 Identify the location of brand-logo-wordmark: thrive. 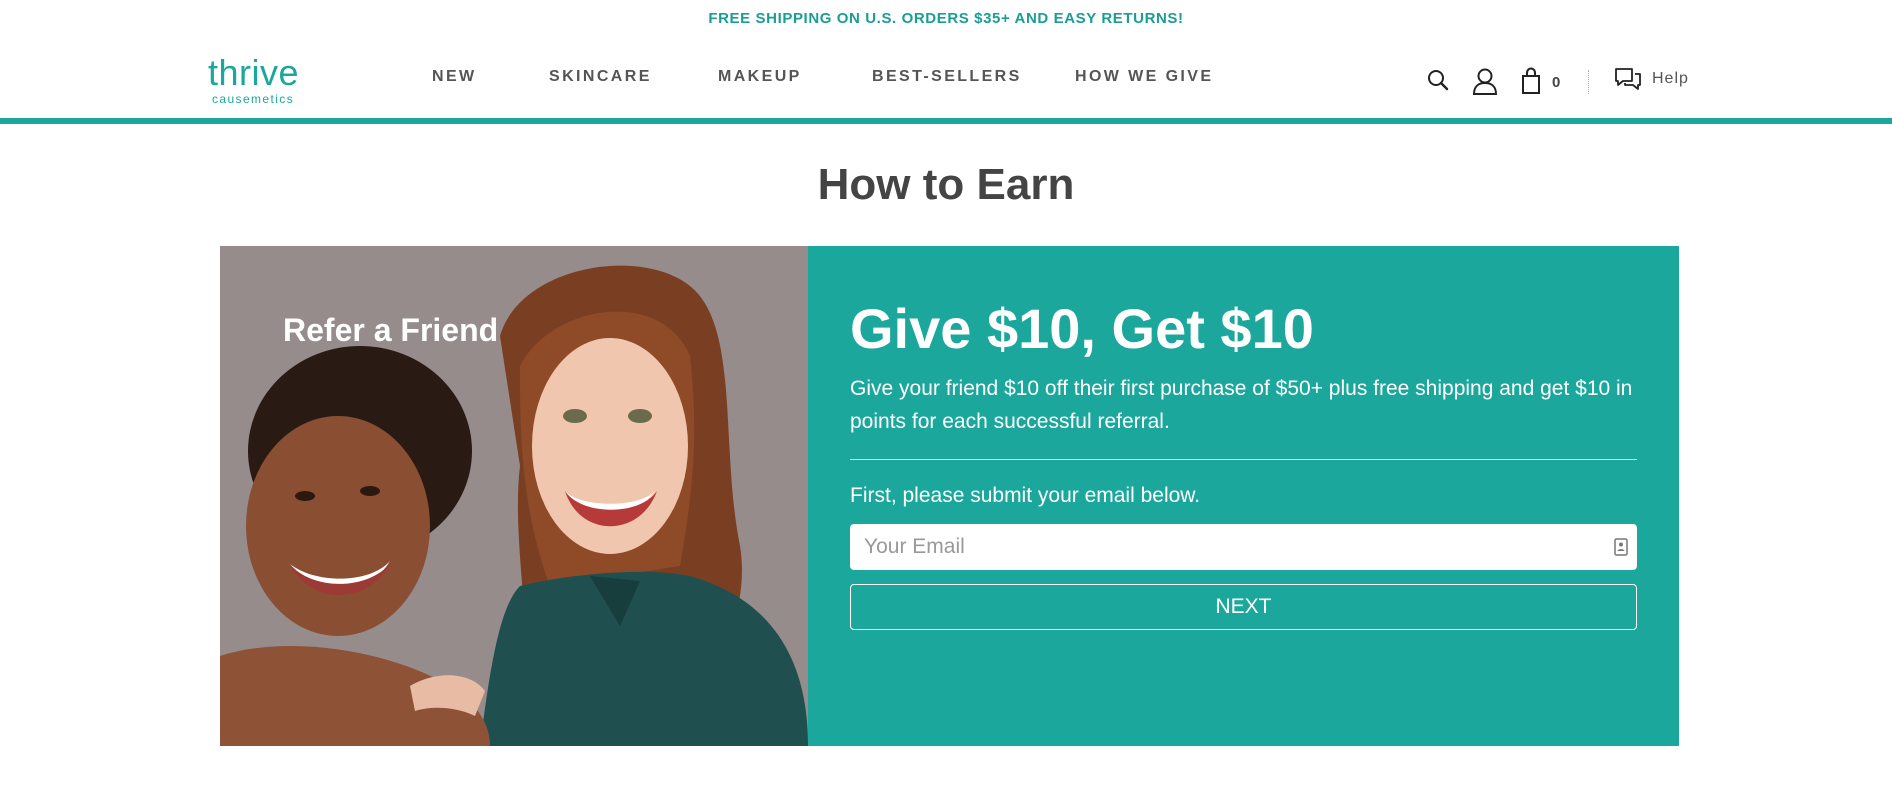
(254, 72).